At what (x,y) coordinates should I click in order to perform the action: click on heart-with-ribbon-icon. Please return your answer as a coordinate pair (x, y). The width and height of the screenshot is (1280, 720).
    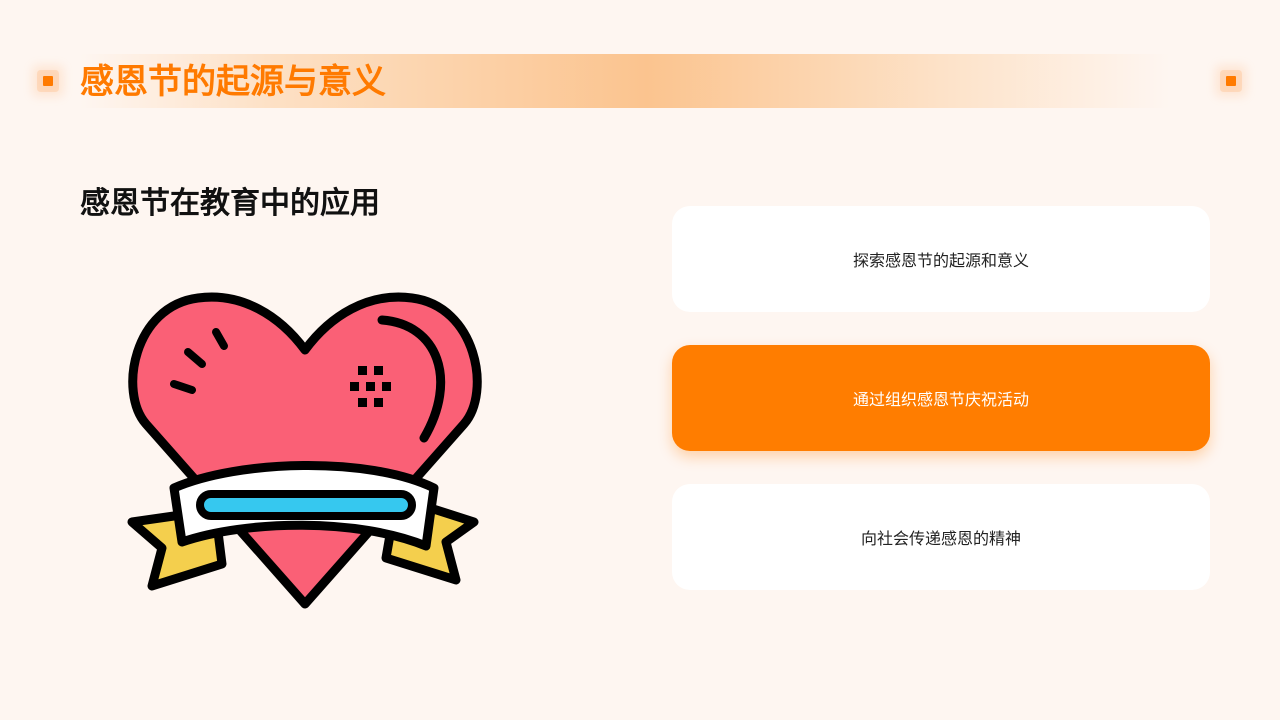
    Looking at the image, I should click on (304, 450).